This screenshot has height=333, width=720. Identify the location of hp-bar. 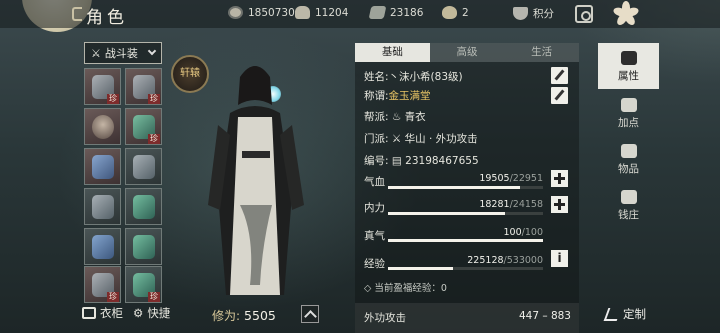
(465, 187).